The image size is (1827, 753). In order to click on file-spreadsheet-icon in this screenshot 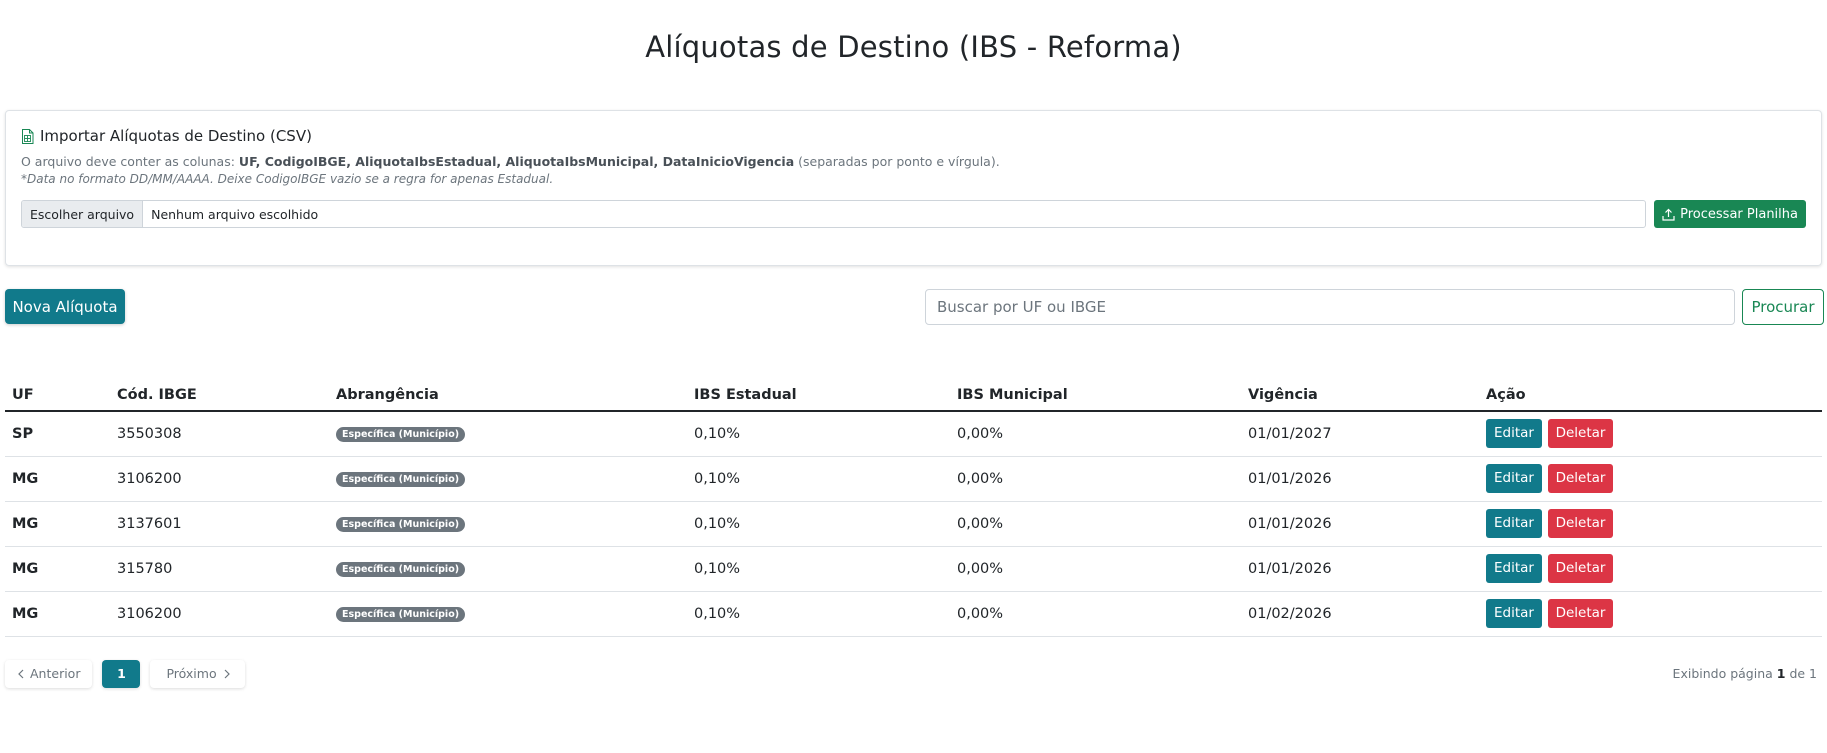, I will do `click(28, 136)`.